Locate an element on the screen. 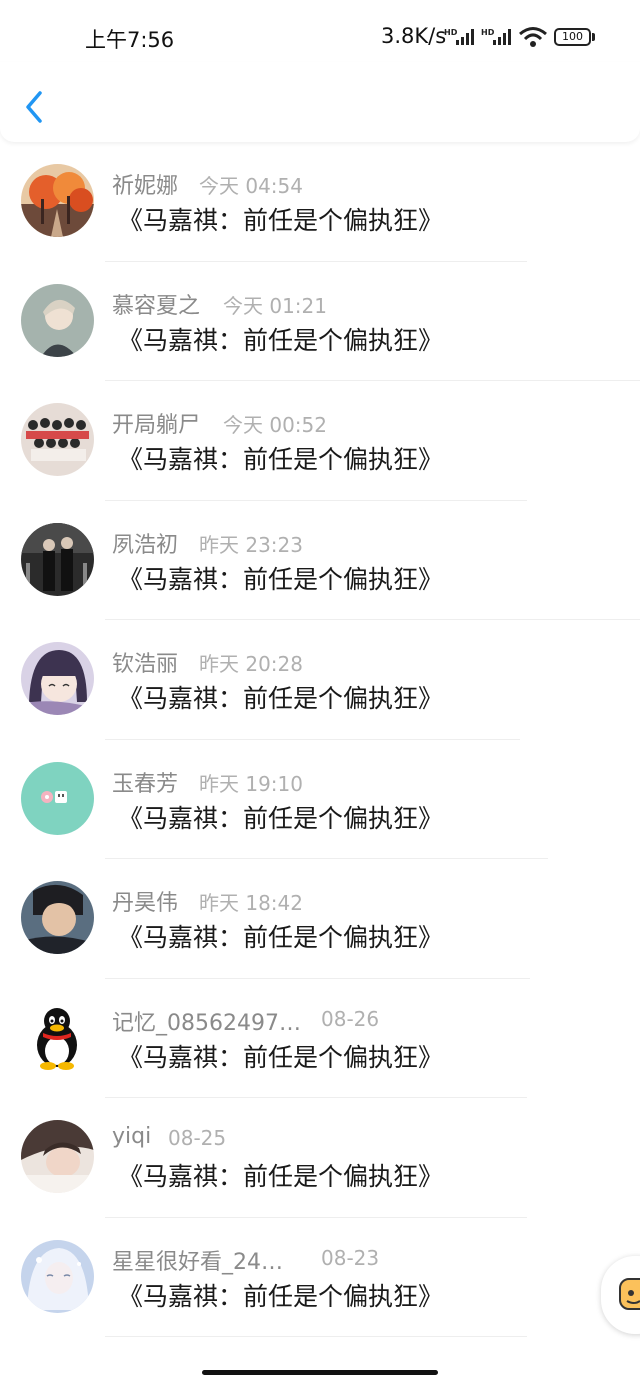  message-time: 08-25 is located at coordinates (197, 1138).